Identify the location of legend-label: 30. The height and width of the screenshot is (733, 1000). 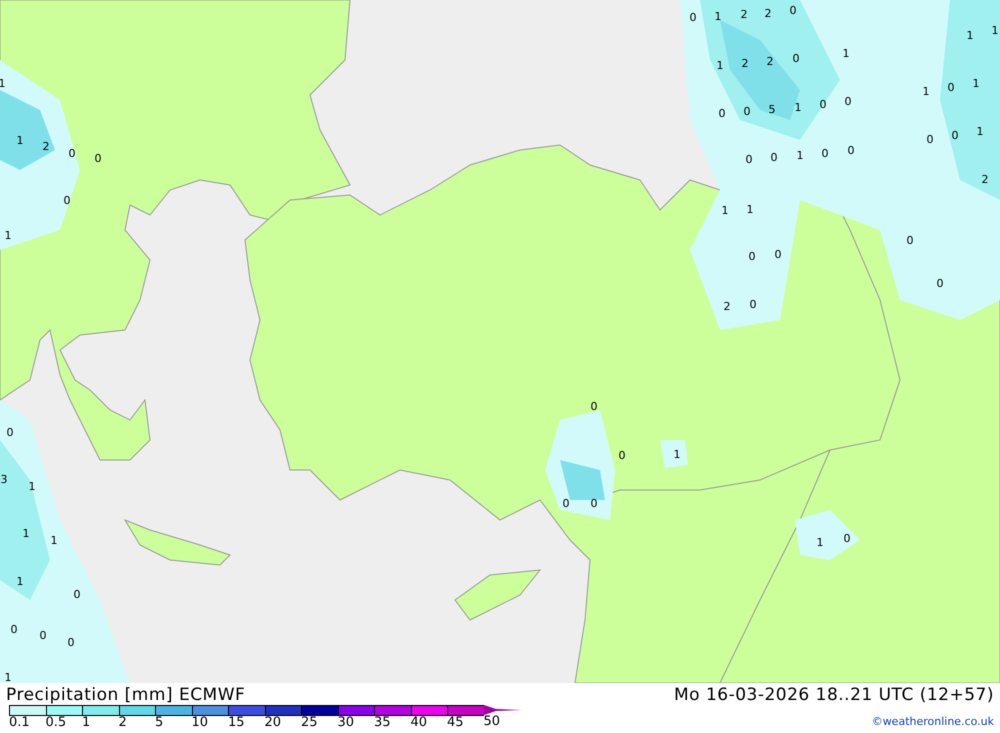
(347, 723).